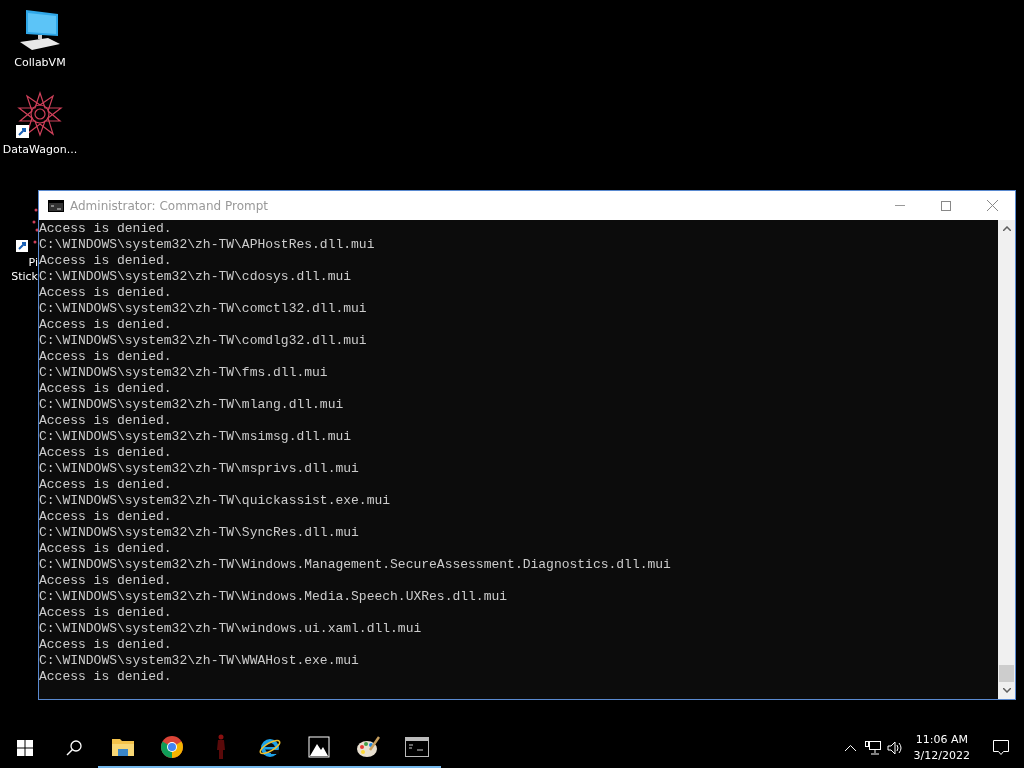  Describe the element at coordinates (318, 747) in the screenshot. I see `photos-icon` at that location.